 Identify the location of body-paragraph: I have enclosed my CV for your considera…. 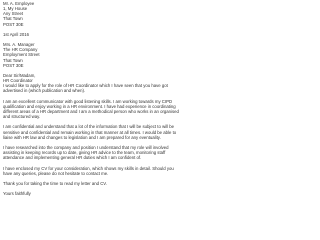
(106, 171).